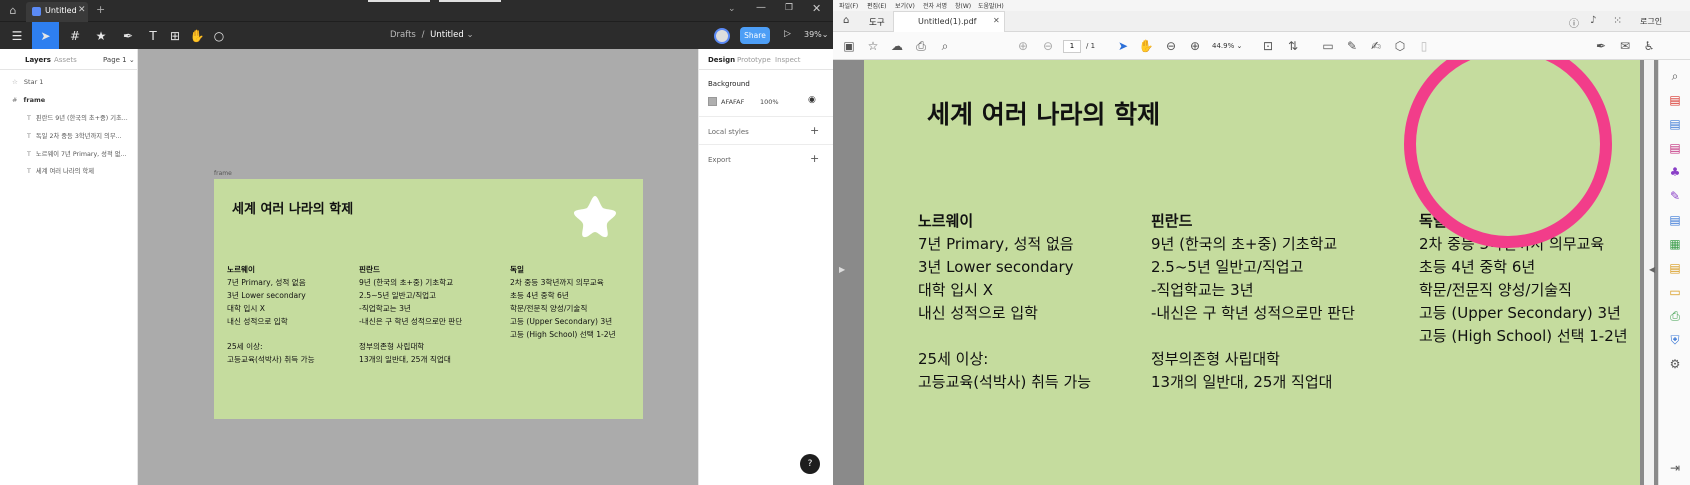 This screenshot has width=1690, height=485. I want to click on bg-opacity-field: 100%, so click(769, 102).